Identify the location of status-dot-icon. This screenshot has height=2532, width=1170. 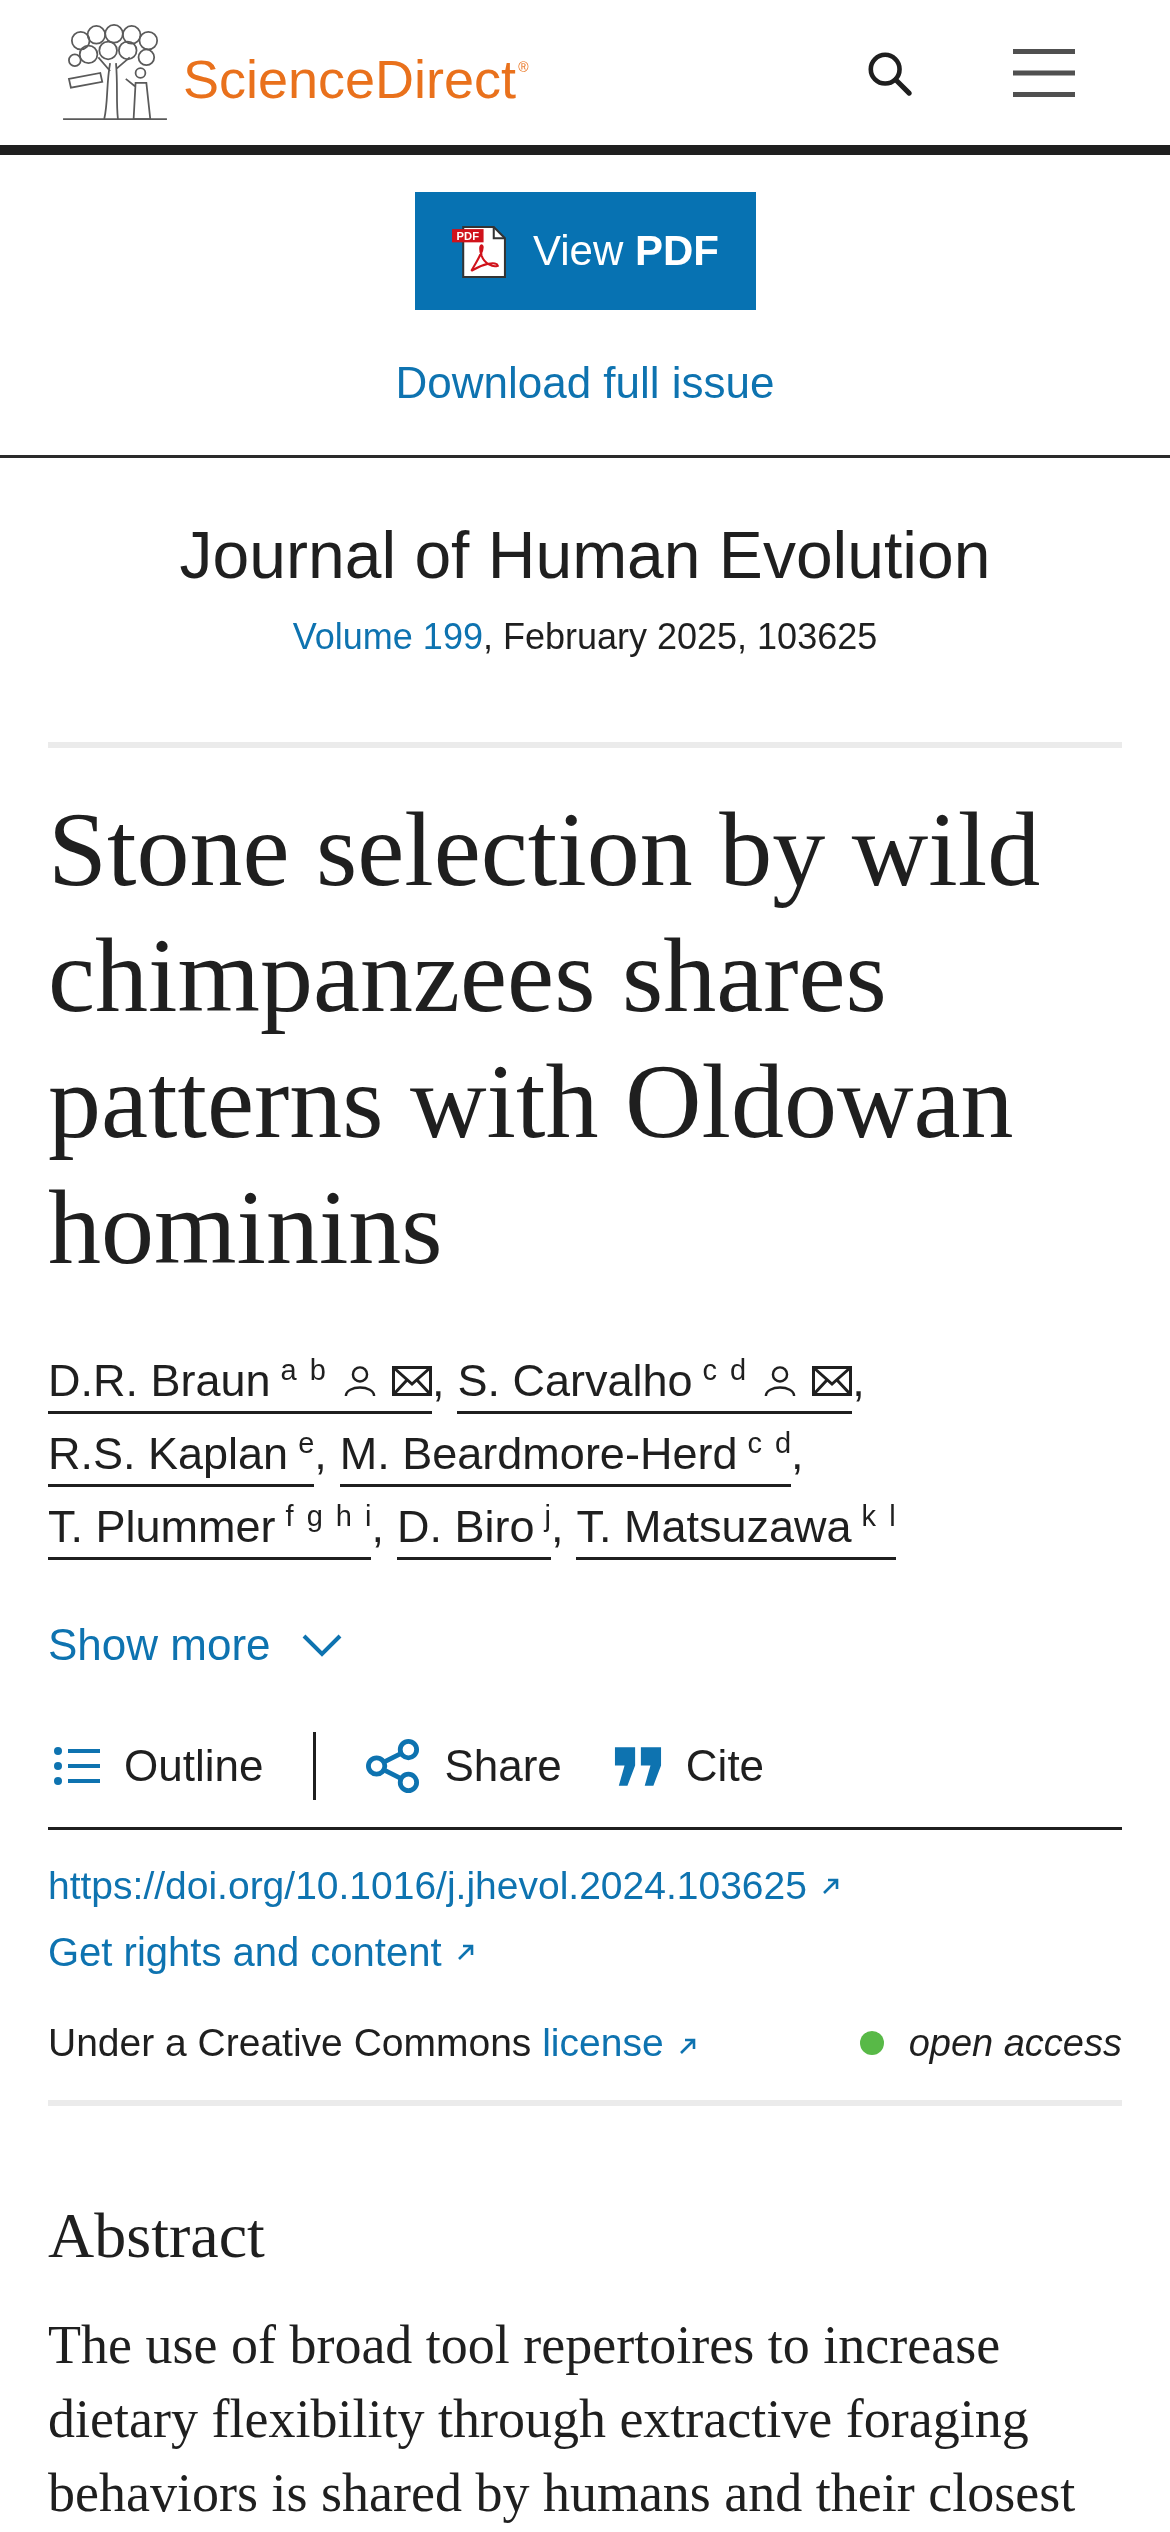
(871, 2043).